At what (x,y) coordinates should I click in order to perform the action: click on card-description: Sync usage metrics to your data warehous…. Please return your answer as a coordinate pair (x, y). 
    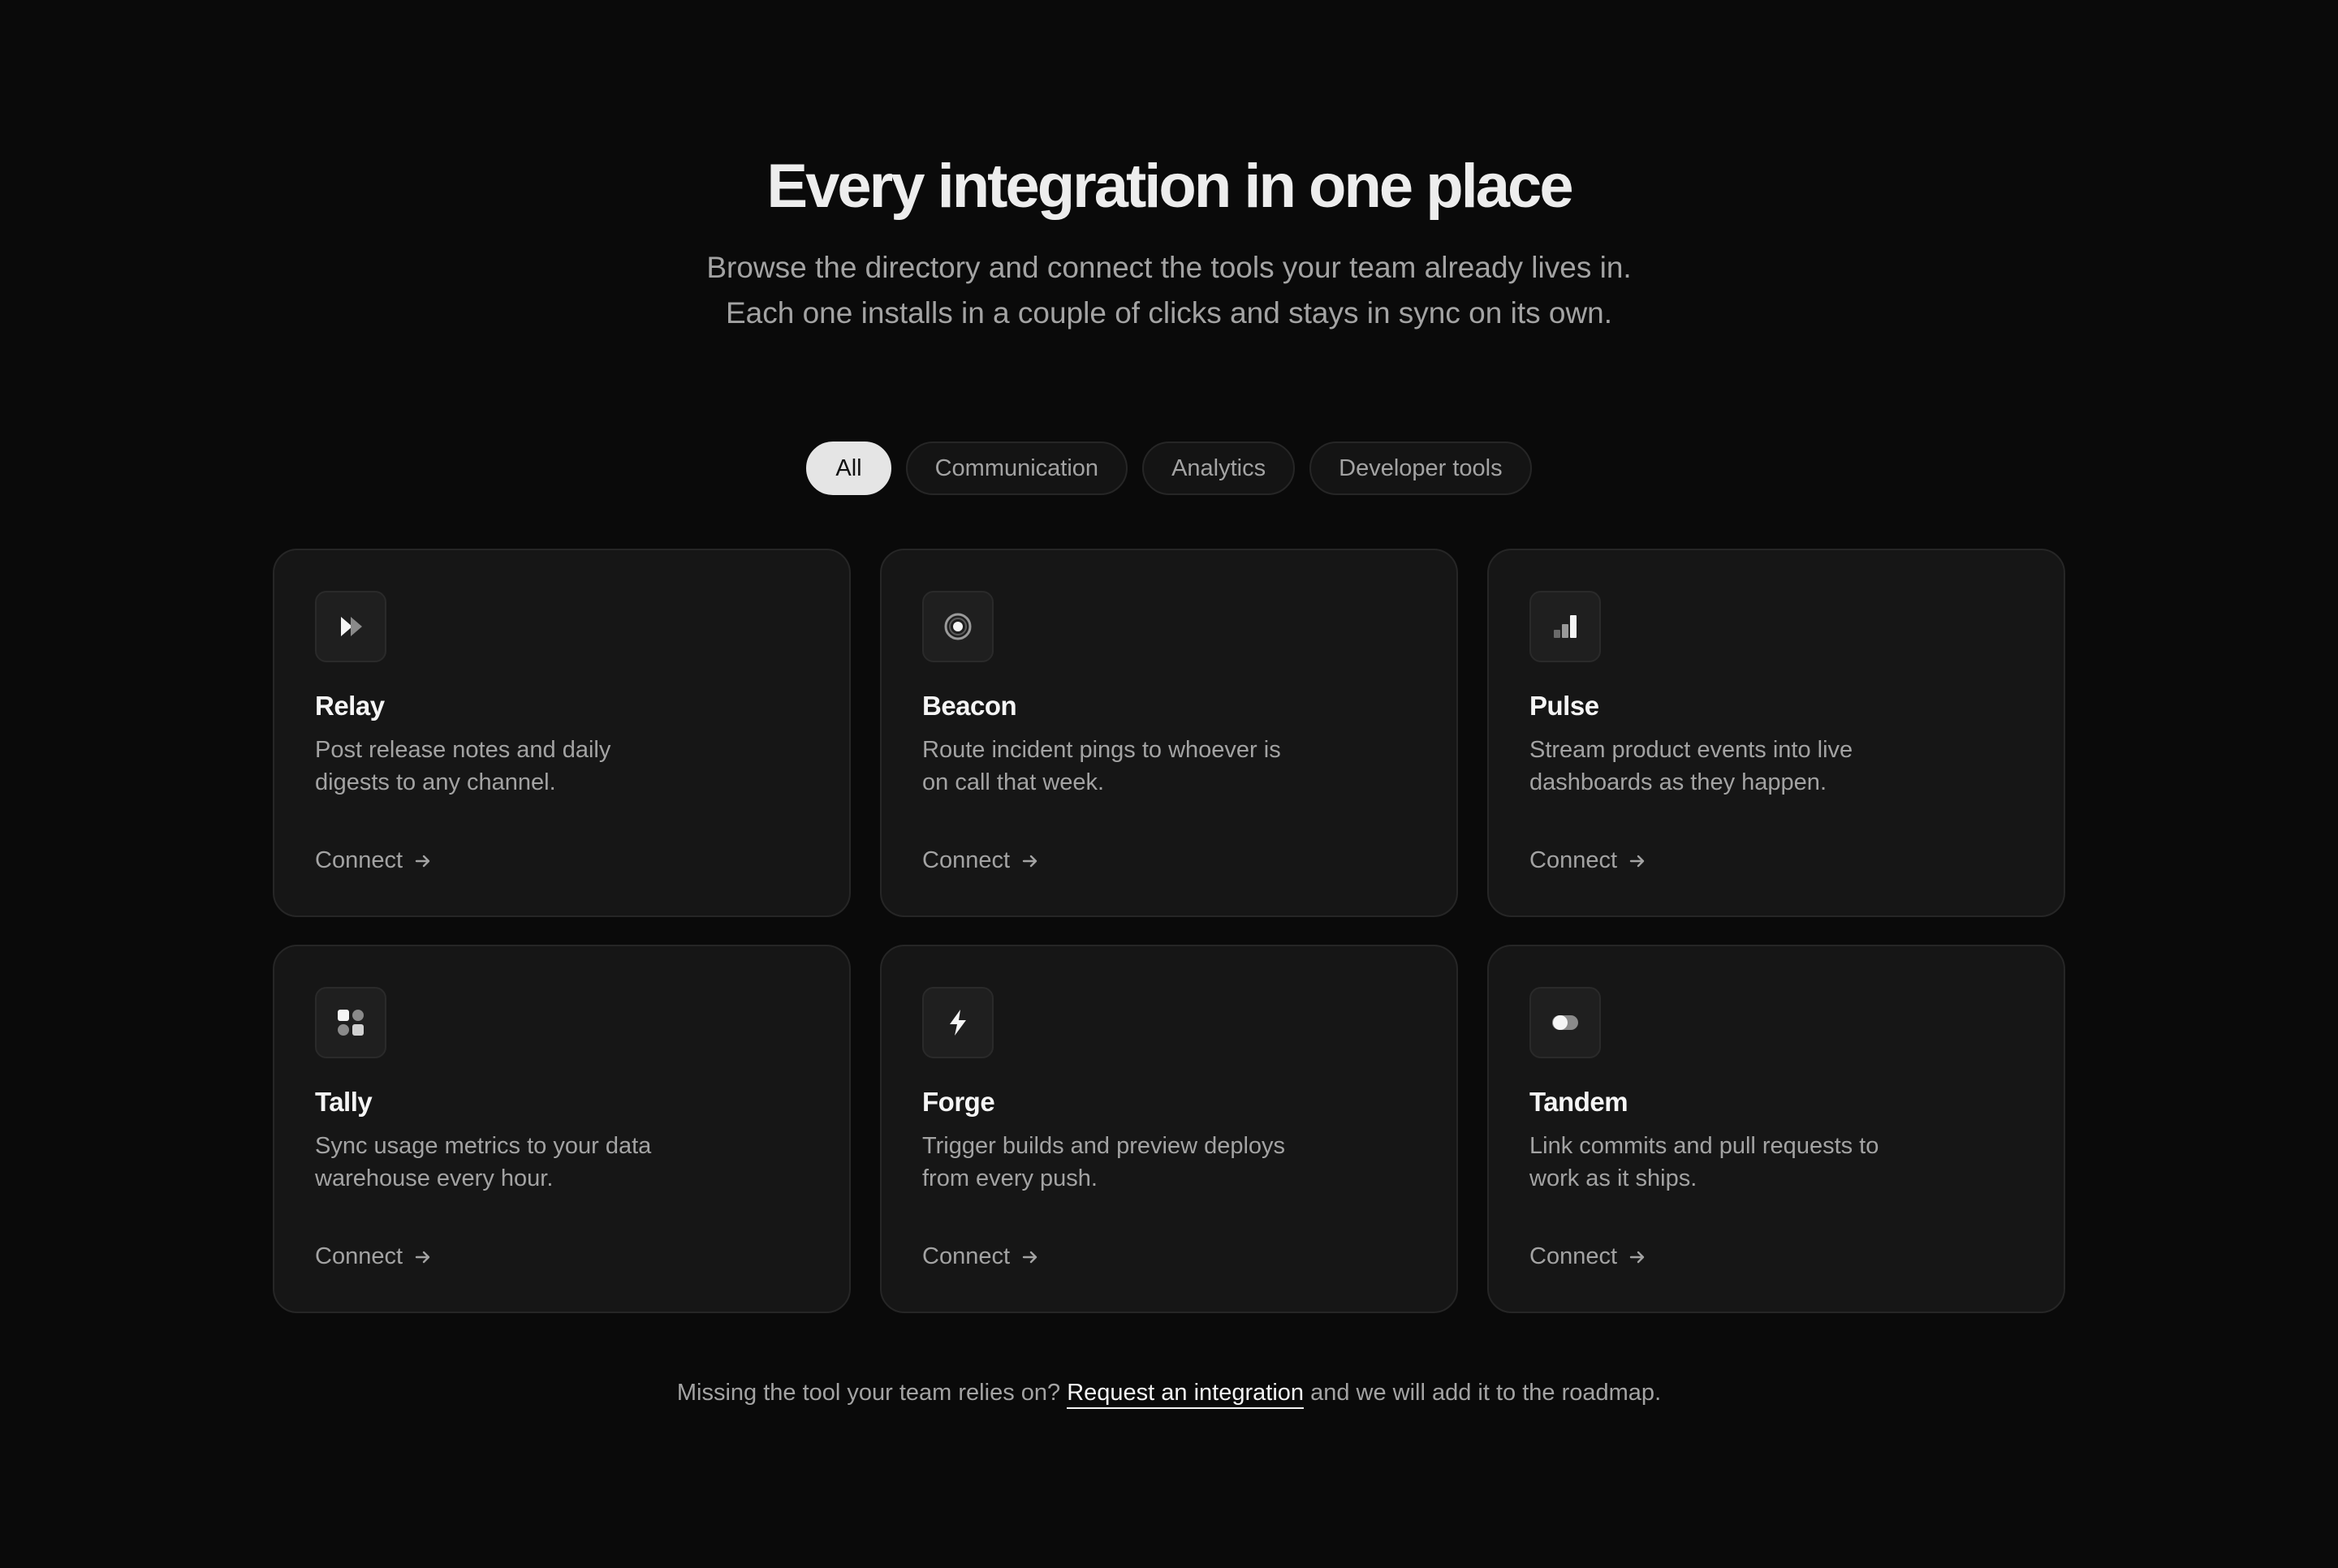
    Looking at the image, I should click on (483, 1162).